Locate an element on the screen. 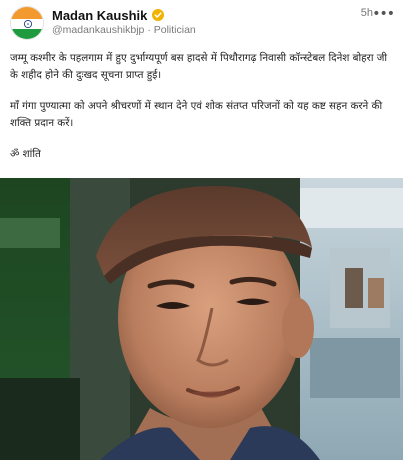  avatar is located at coordinates (27, 23).